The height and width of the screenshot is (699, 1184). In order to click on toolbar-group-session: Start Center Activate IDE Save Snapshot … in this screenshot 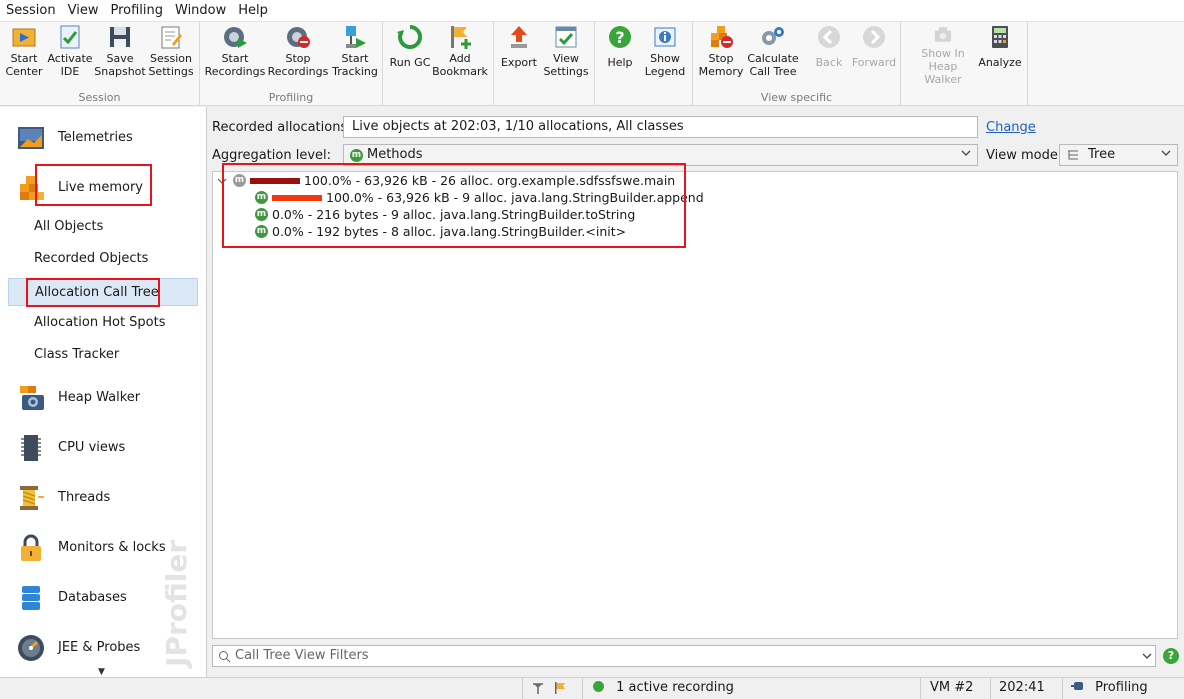, I will do `click(100, 64)`.